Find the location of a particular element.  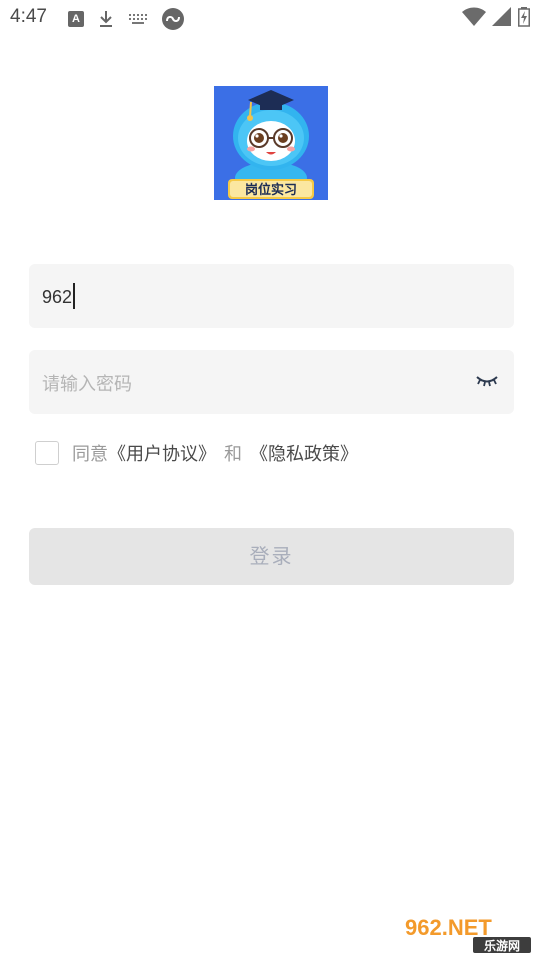

text-caret is located at coordinates (74, 296).